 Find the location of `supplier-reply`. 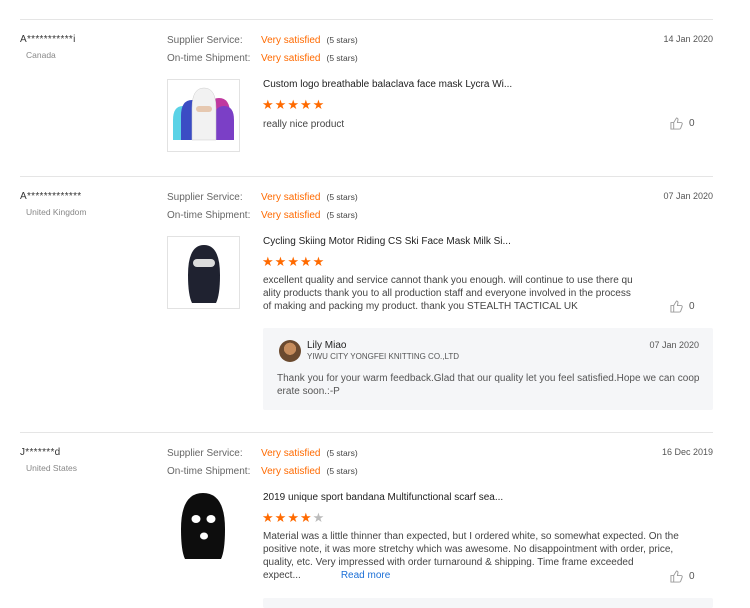

supplier-reply is located at coordinates (488, 603).